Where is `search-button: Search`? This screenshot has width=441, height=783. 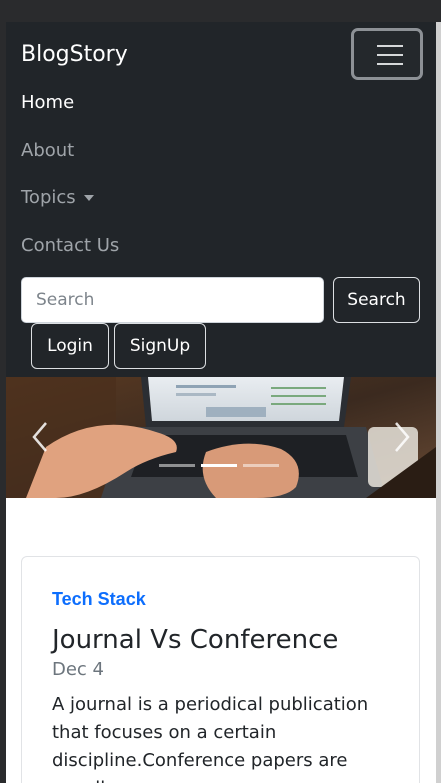
search-button: Search is located at coordinates (376, 300).